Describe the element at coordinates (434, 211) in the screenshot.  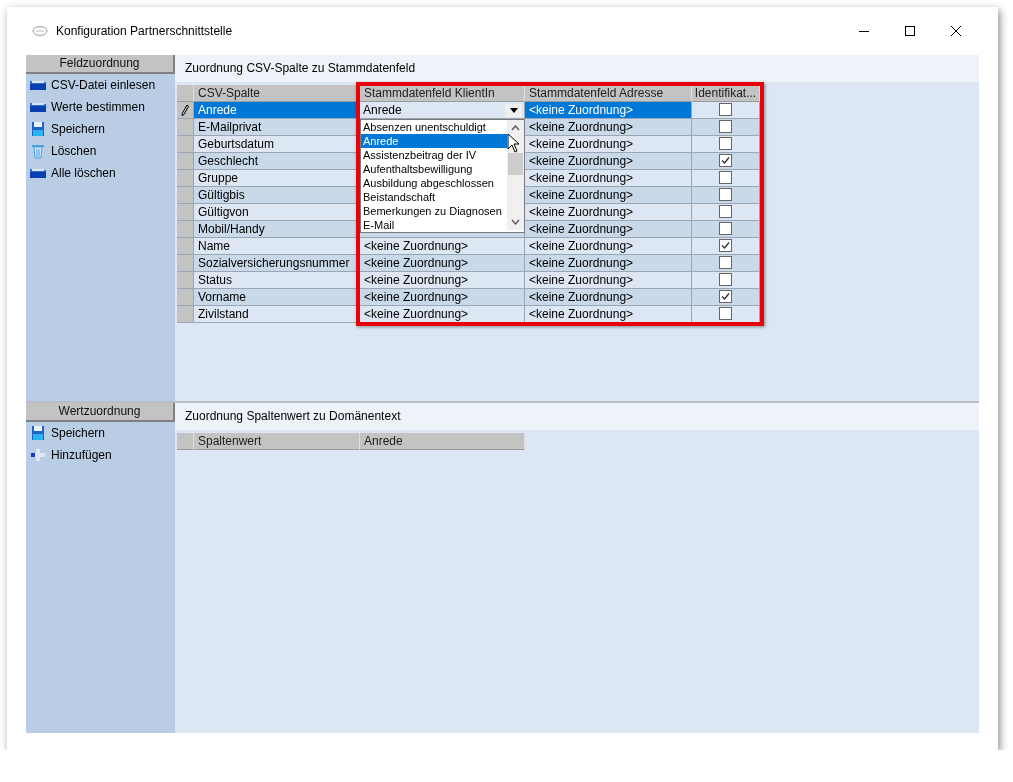
I see `dropdown-item: Bemerkungen zu Diagnosen` at that location.